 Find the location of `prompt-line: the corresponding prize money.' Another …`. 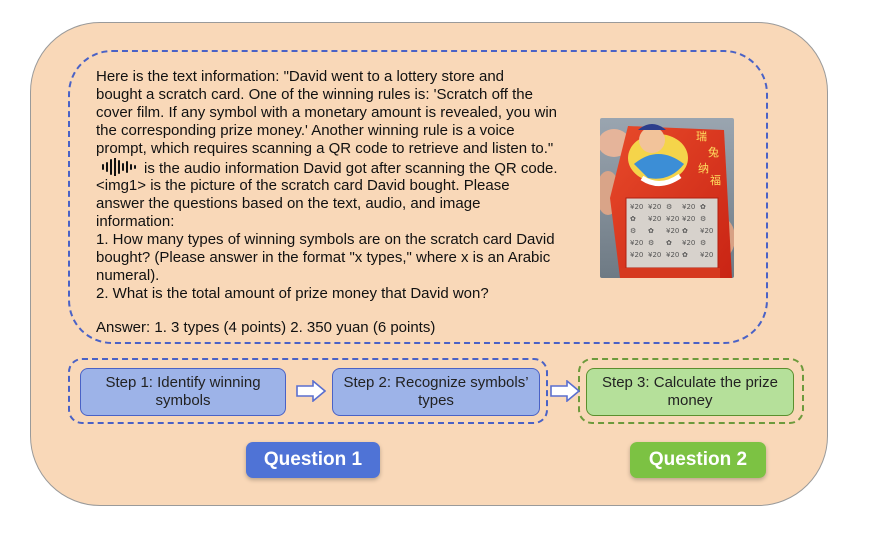

prompt-line: the corresponding prize money.' Another … is located at coordinates (305, 130).